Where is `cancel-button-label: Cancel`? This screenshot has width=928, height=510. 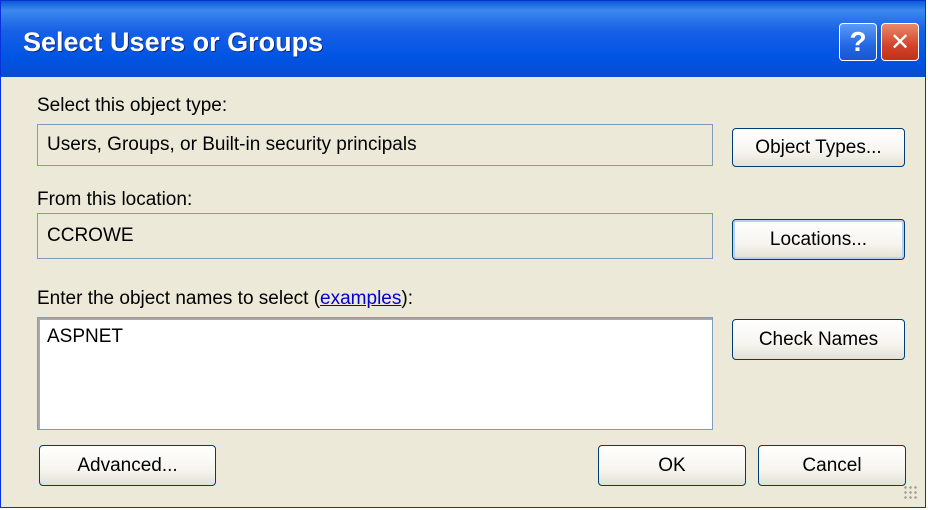 cancel-button-label: Cancel is located at coordinates (832, 465).